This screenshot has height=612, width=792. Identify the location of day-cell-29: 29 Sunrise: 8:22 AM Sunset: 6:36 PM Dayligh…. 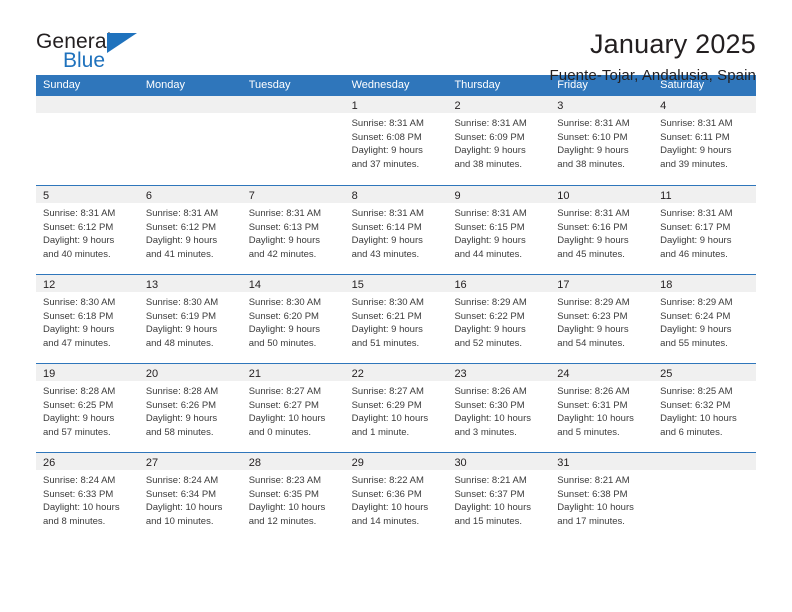
(396, 497).